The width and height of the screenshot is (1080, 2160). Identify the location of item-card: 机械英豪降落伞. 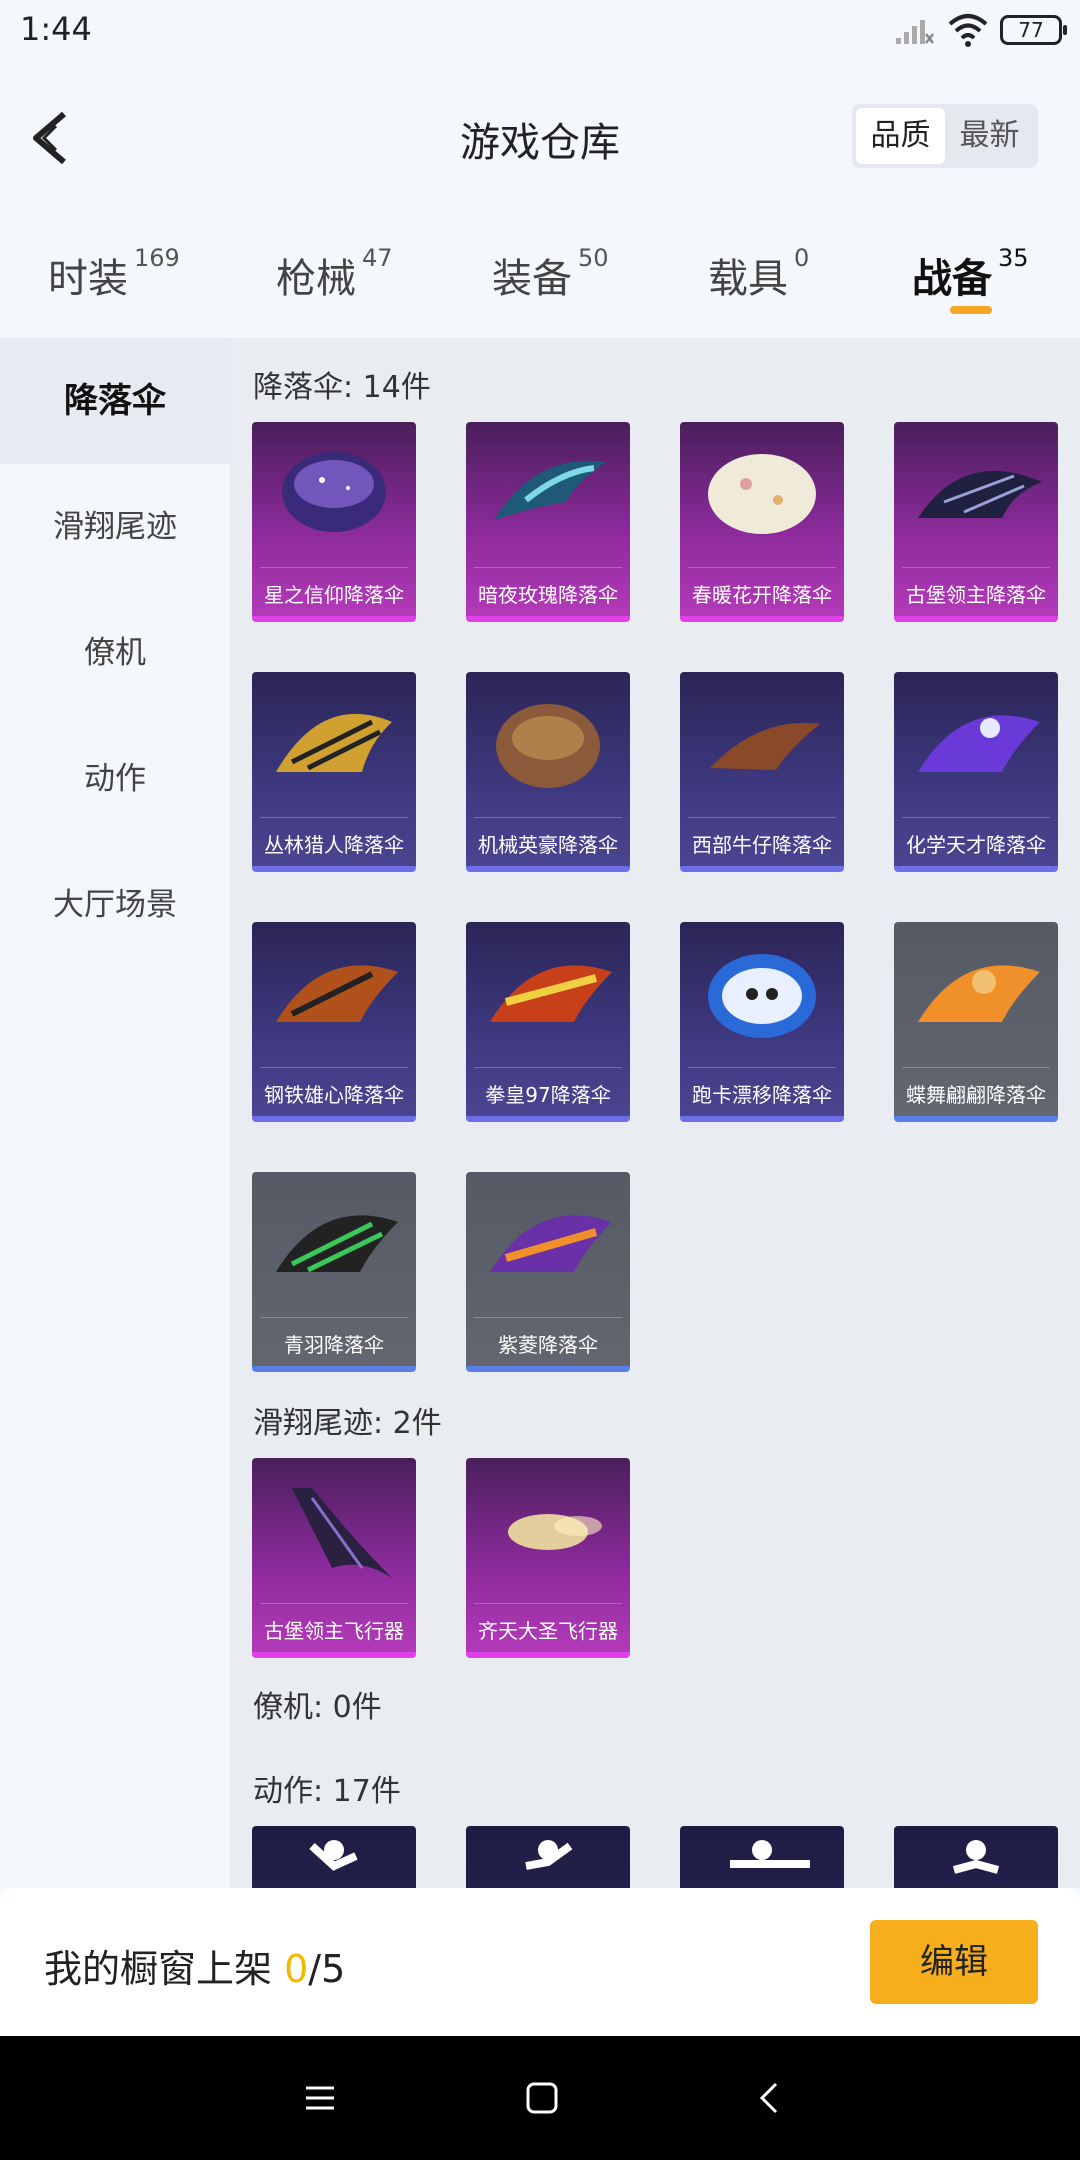
(548, 772).